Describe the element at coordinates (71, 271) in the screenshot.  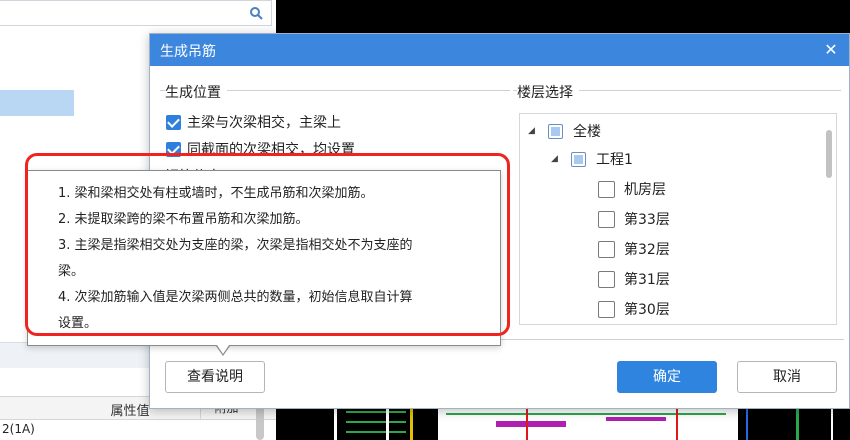
I see `tooltip-line: 梁。` at that location.